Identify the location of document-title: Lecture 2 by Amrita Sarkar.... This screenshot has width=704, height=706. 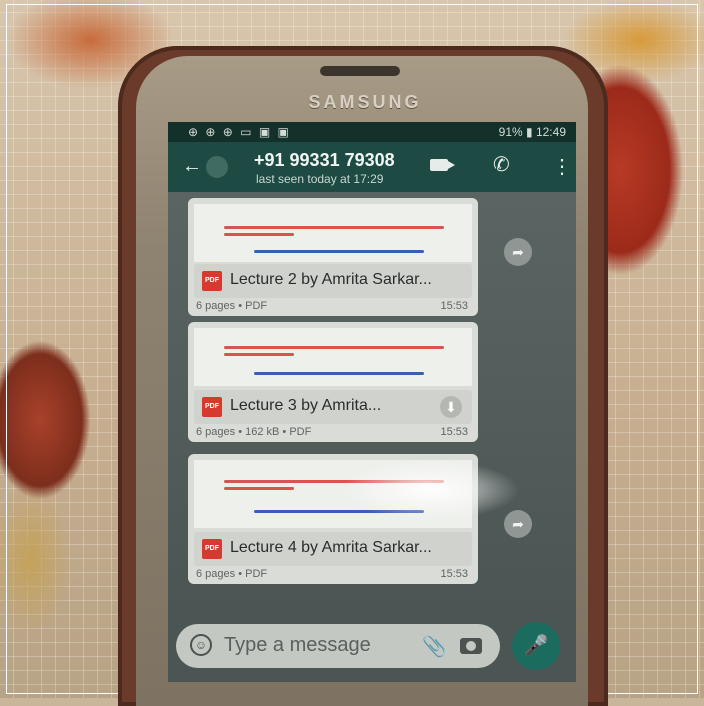
(331, 280).